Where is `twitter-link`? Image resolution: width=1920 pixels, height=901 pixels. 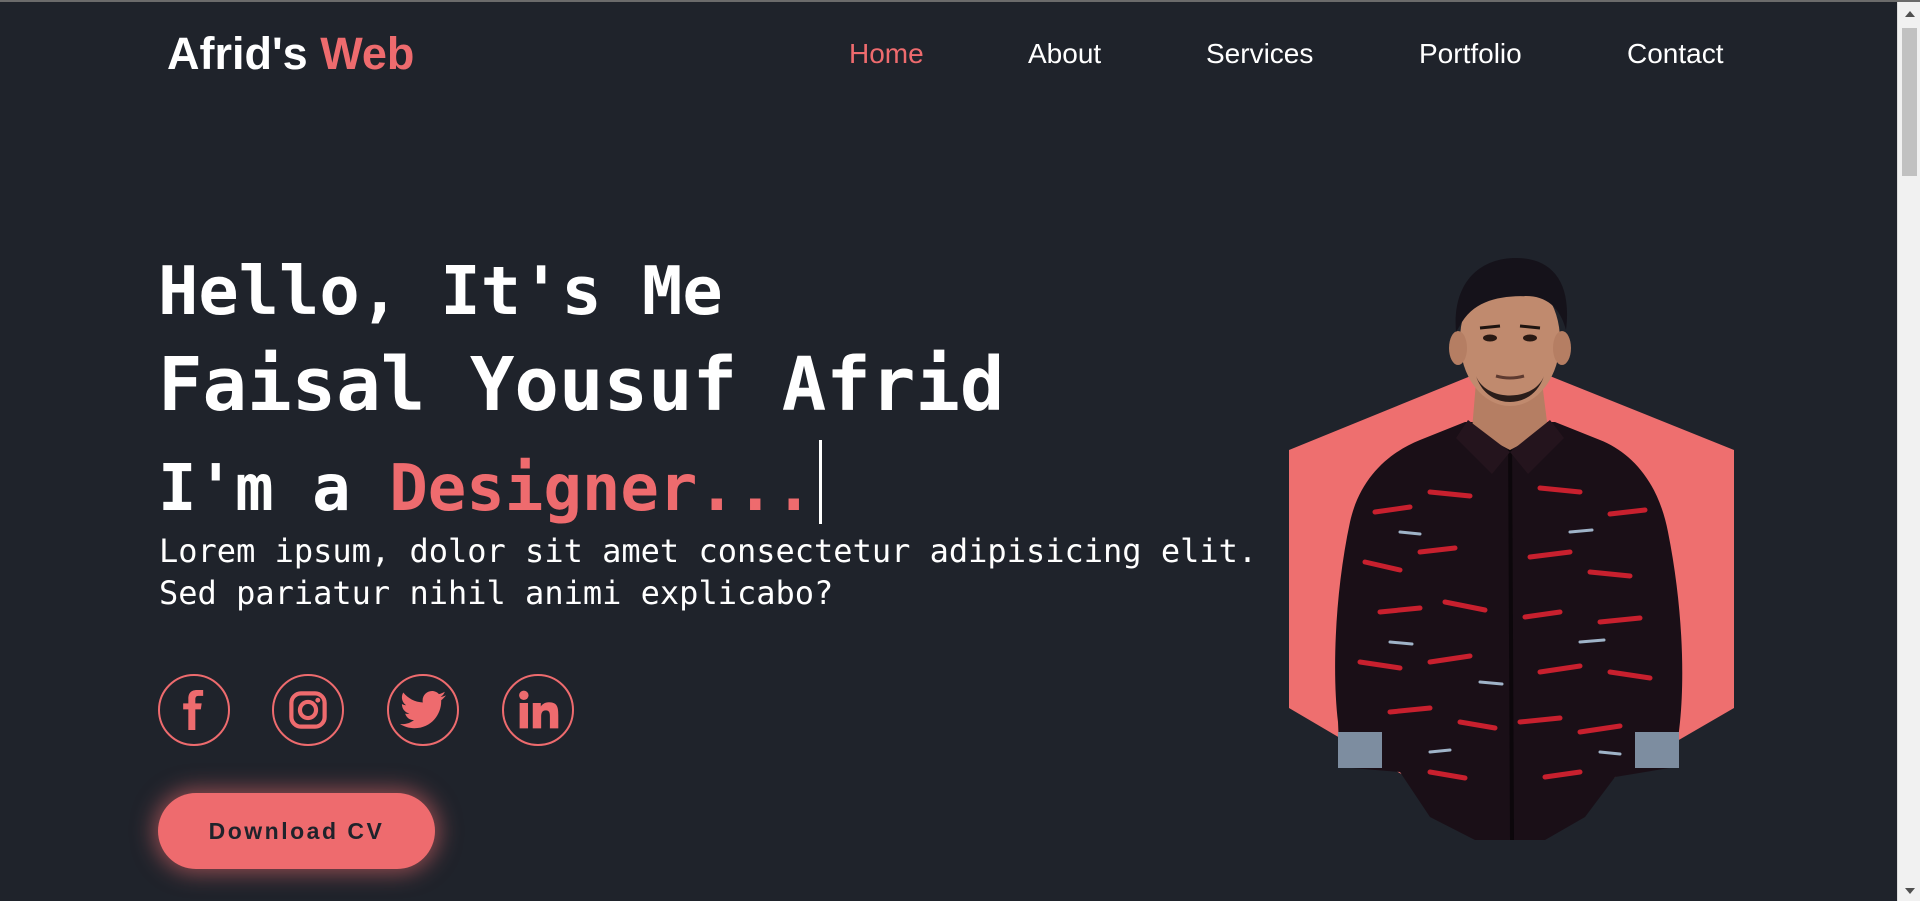 twitter-link is located at coordinates (423, 710).